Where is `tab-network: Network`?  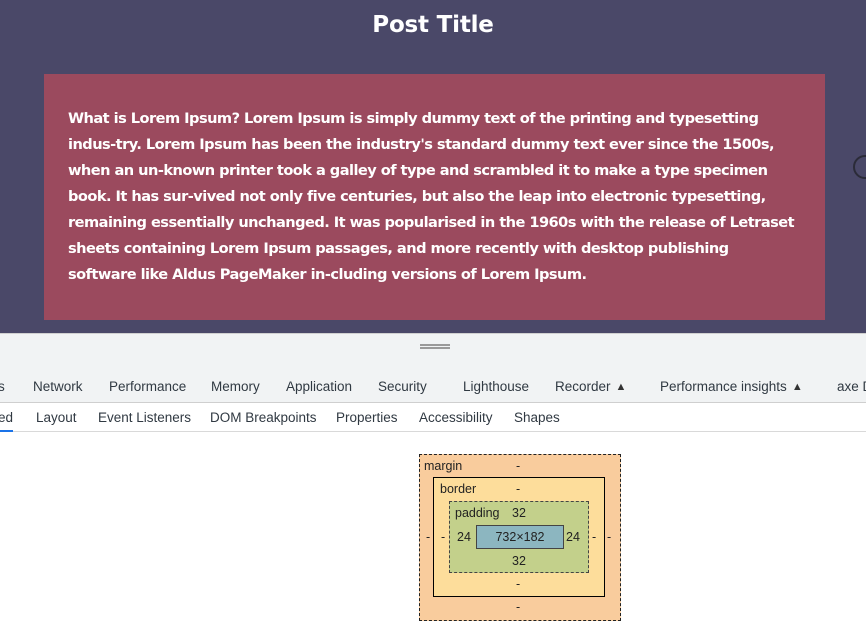
tab-network: Network is located at coordinates (58, 380).